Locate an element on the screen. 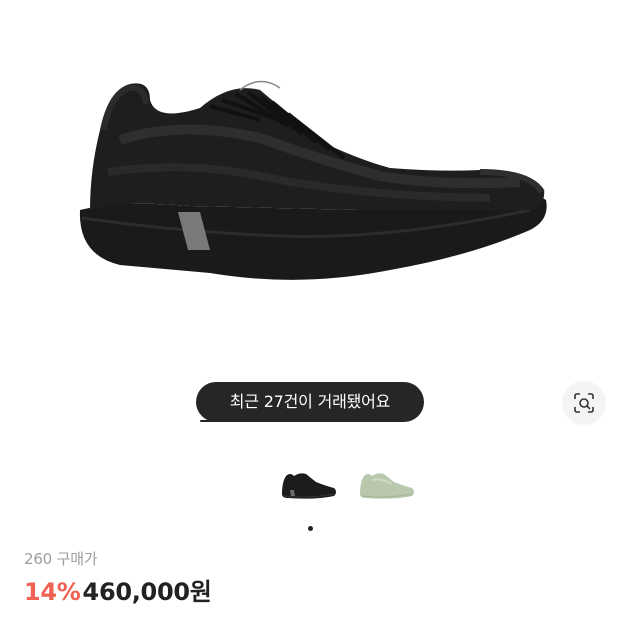  price-row: 14%460,000원 is located at coordinates (118, 592).